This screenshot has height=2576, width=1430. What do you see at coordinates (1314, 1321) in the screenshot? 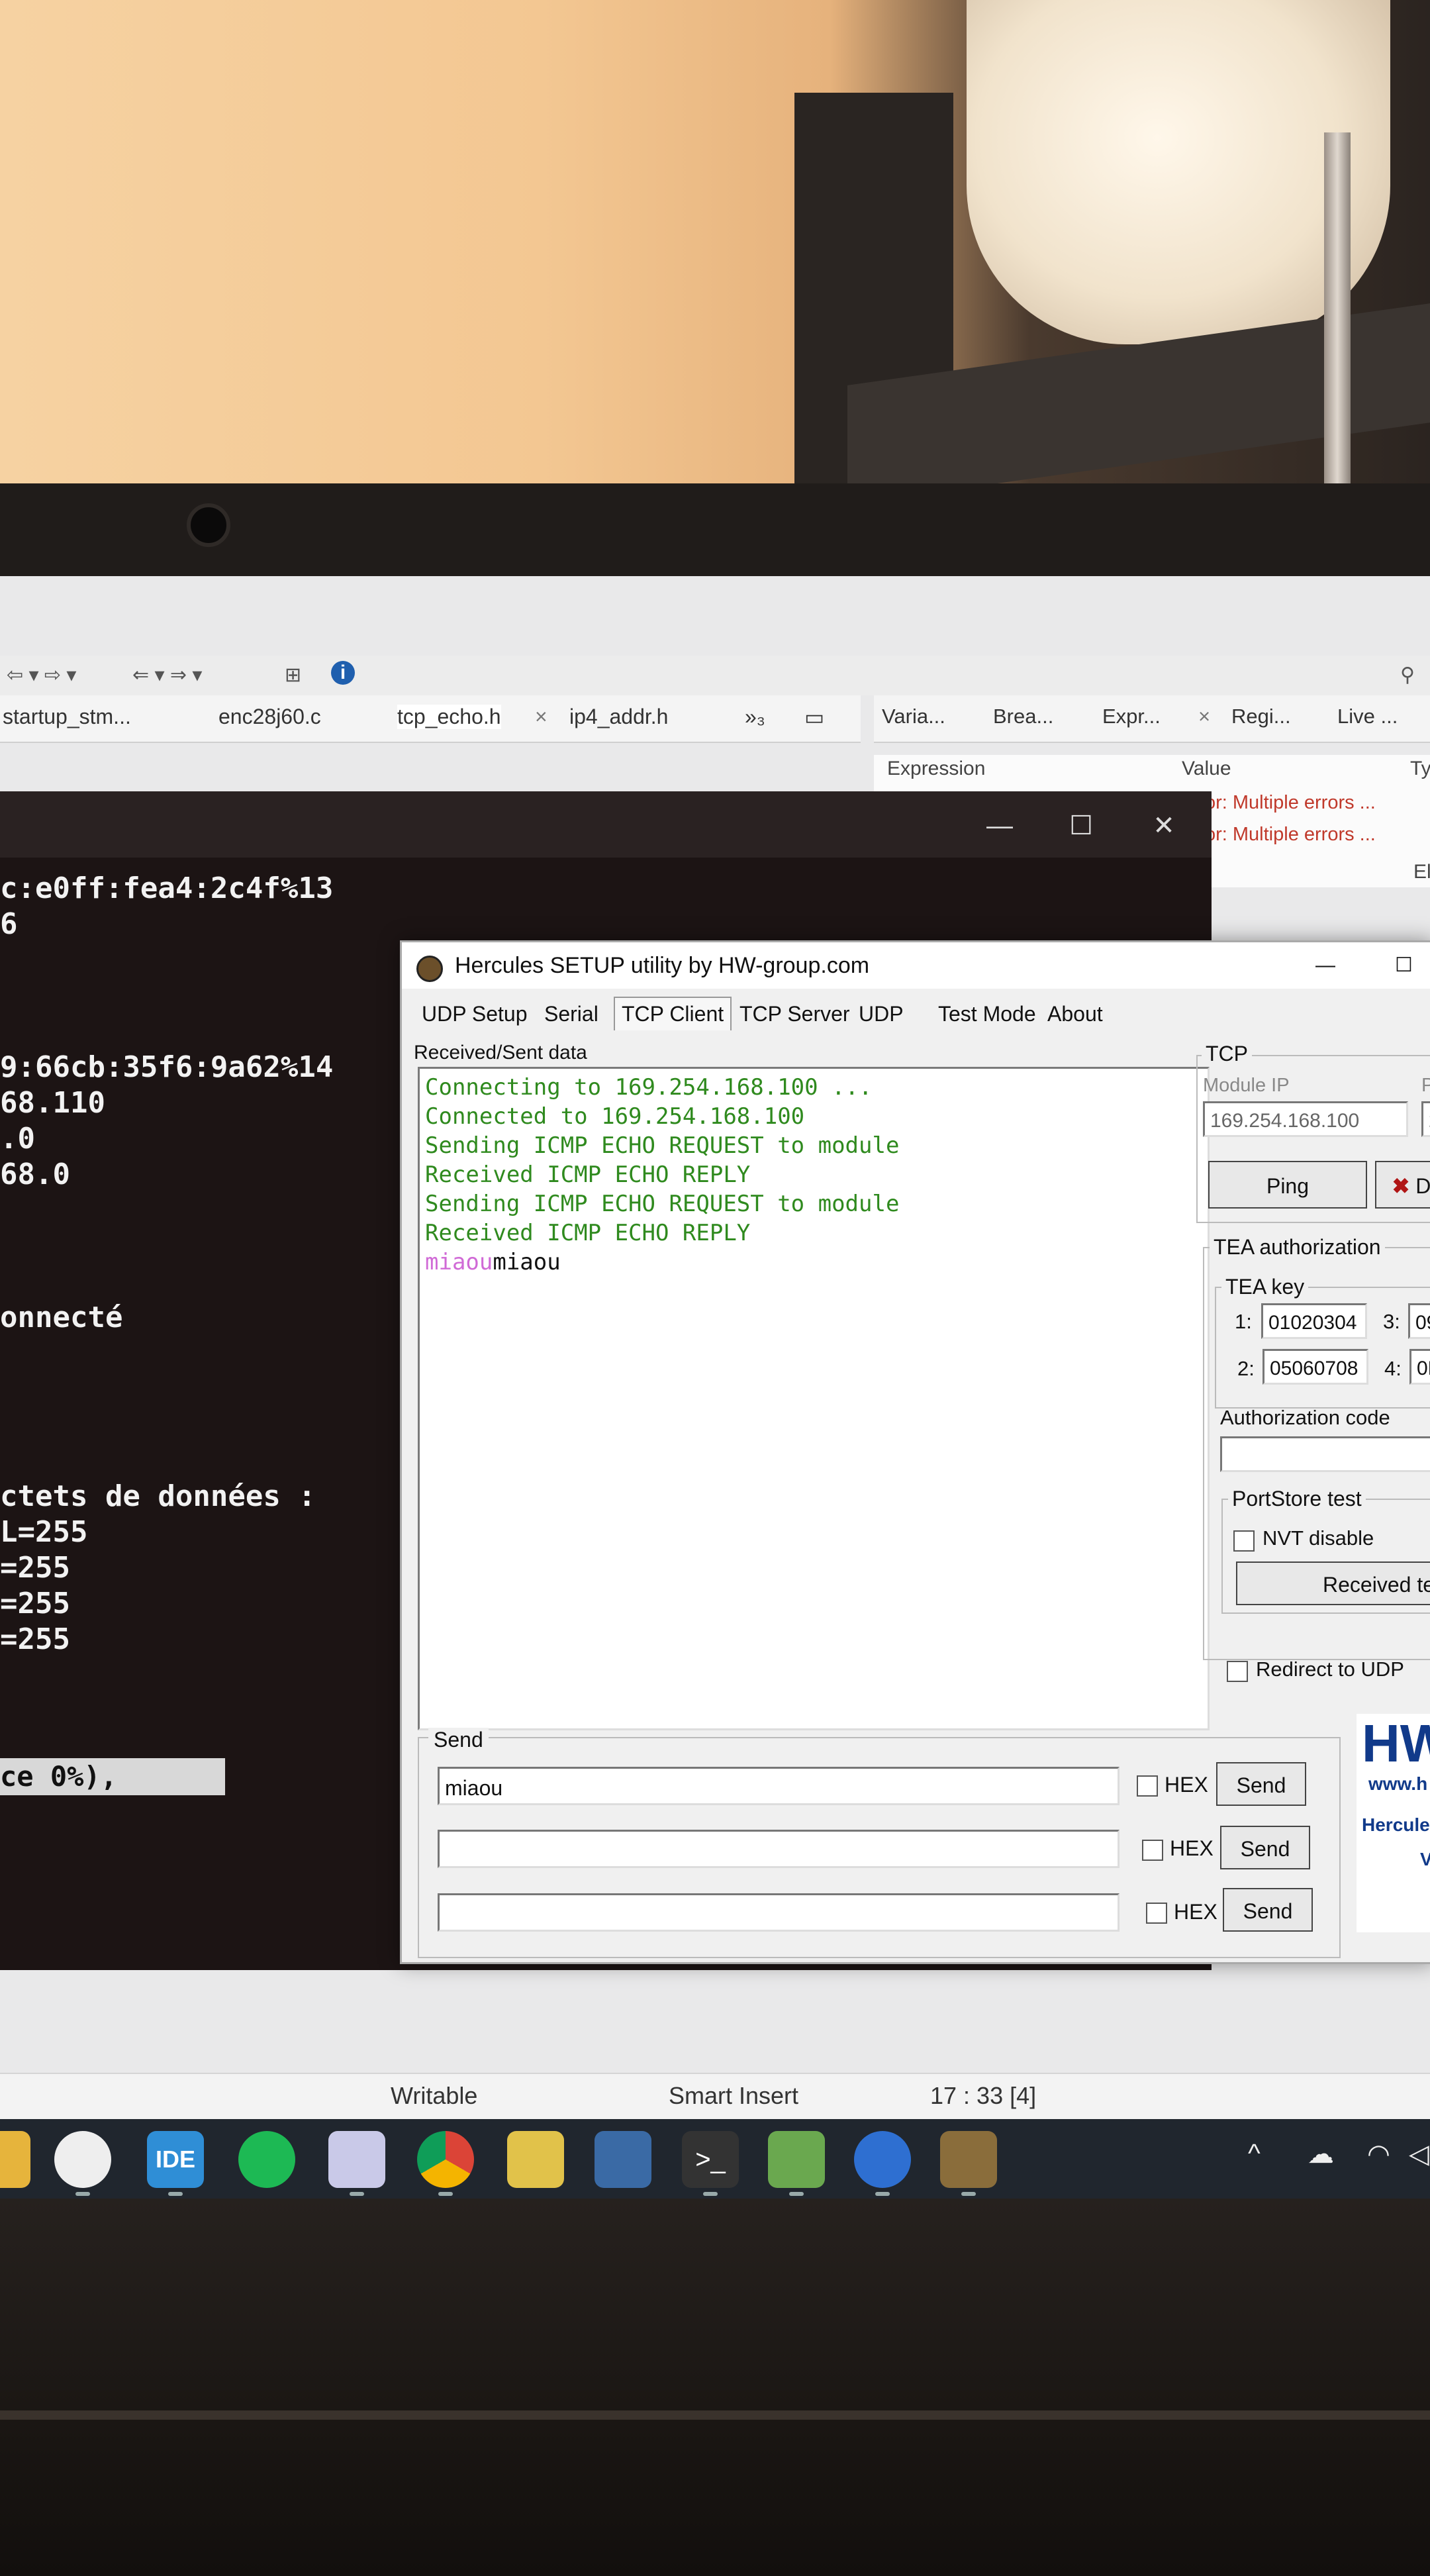
I see `tea-key-1: 01020304` at bounding box center [1314, 1321].